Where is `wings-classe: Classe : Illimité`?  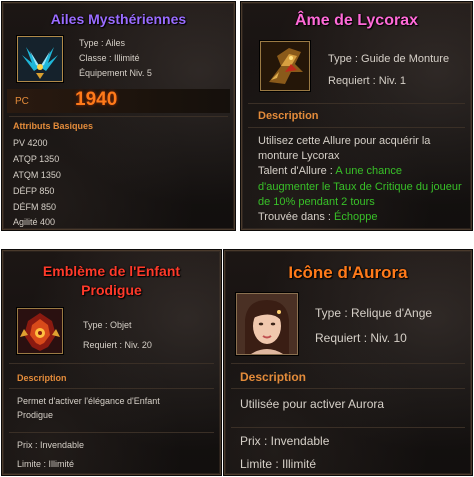 wings-classe: Classe : Illimité is located at coordinates (109, 58).